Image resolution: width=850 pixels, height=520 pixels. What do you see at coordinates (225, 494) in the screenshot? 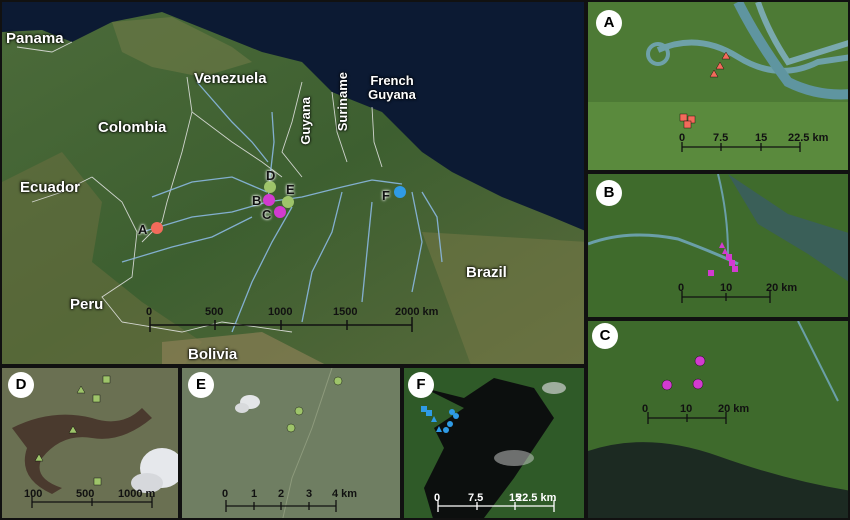
I see `panel-e-tick-0: 0` at bounding box center [225, 494].